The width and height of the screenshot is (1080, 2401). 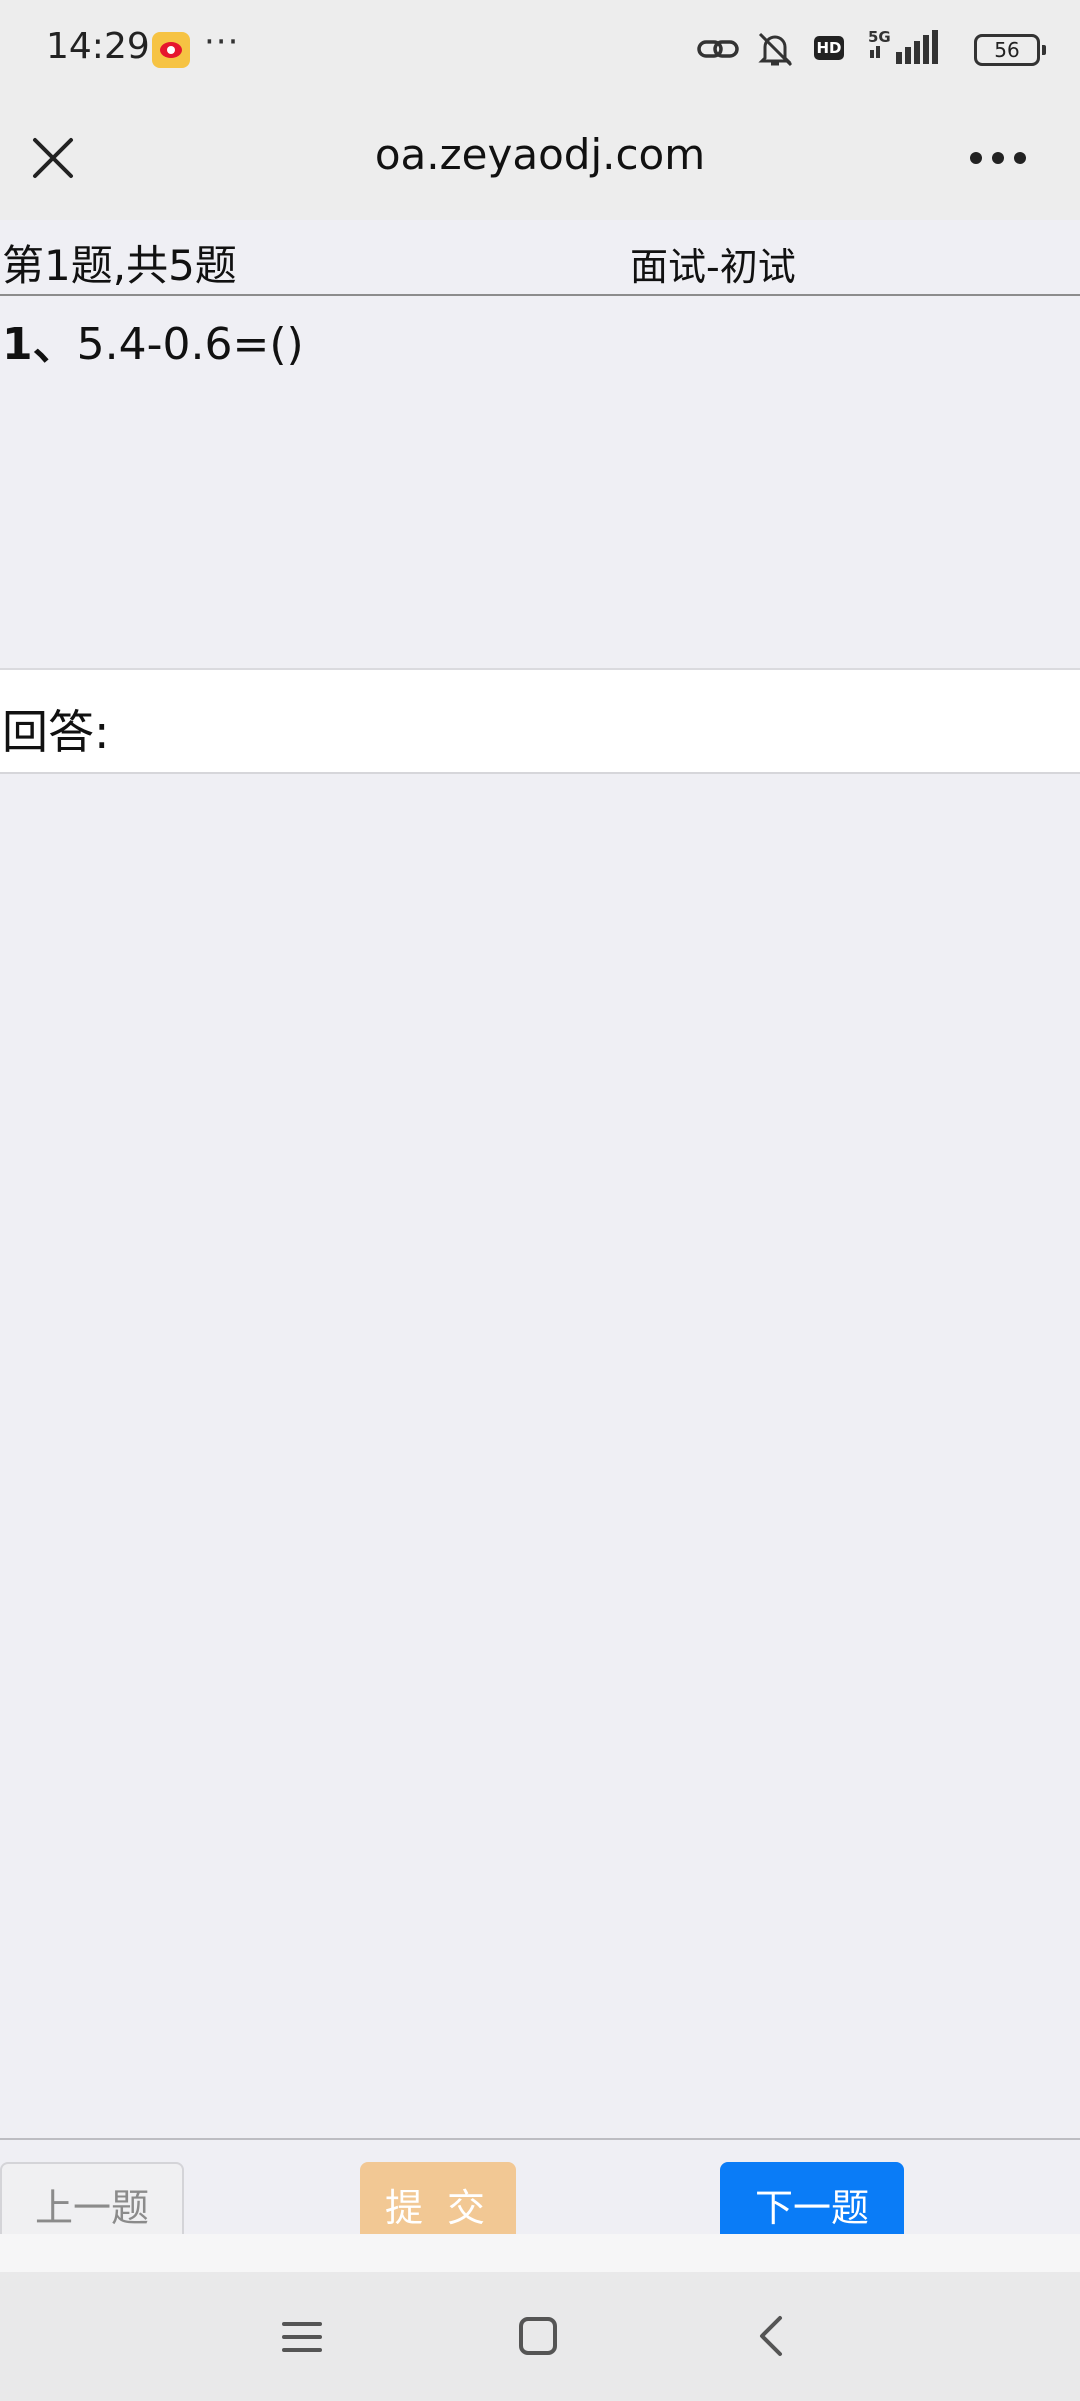 What do you see at coordinates (1000, 159) in the screenshot?
I see `more-icon` at bounding box center [1000, 159].